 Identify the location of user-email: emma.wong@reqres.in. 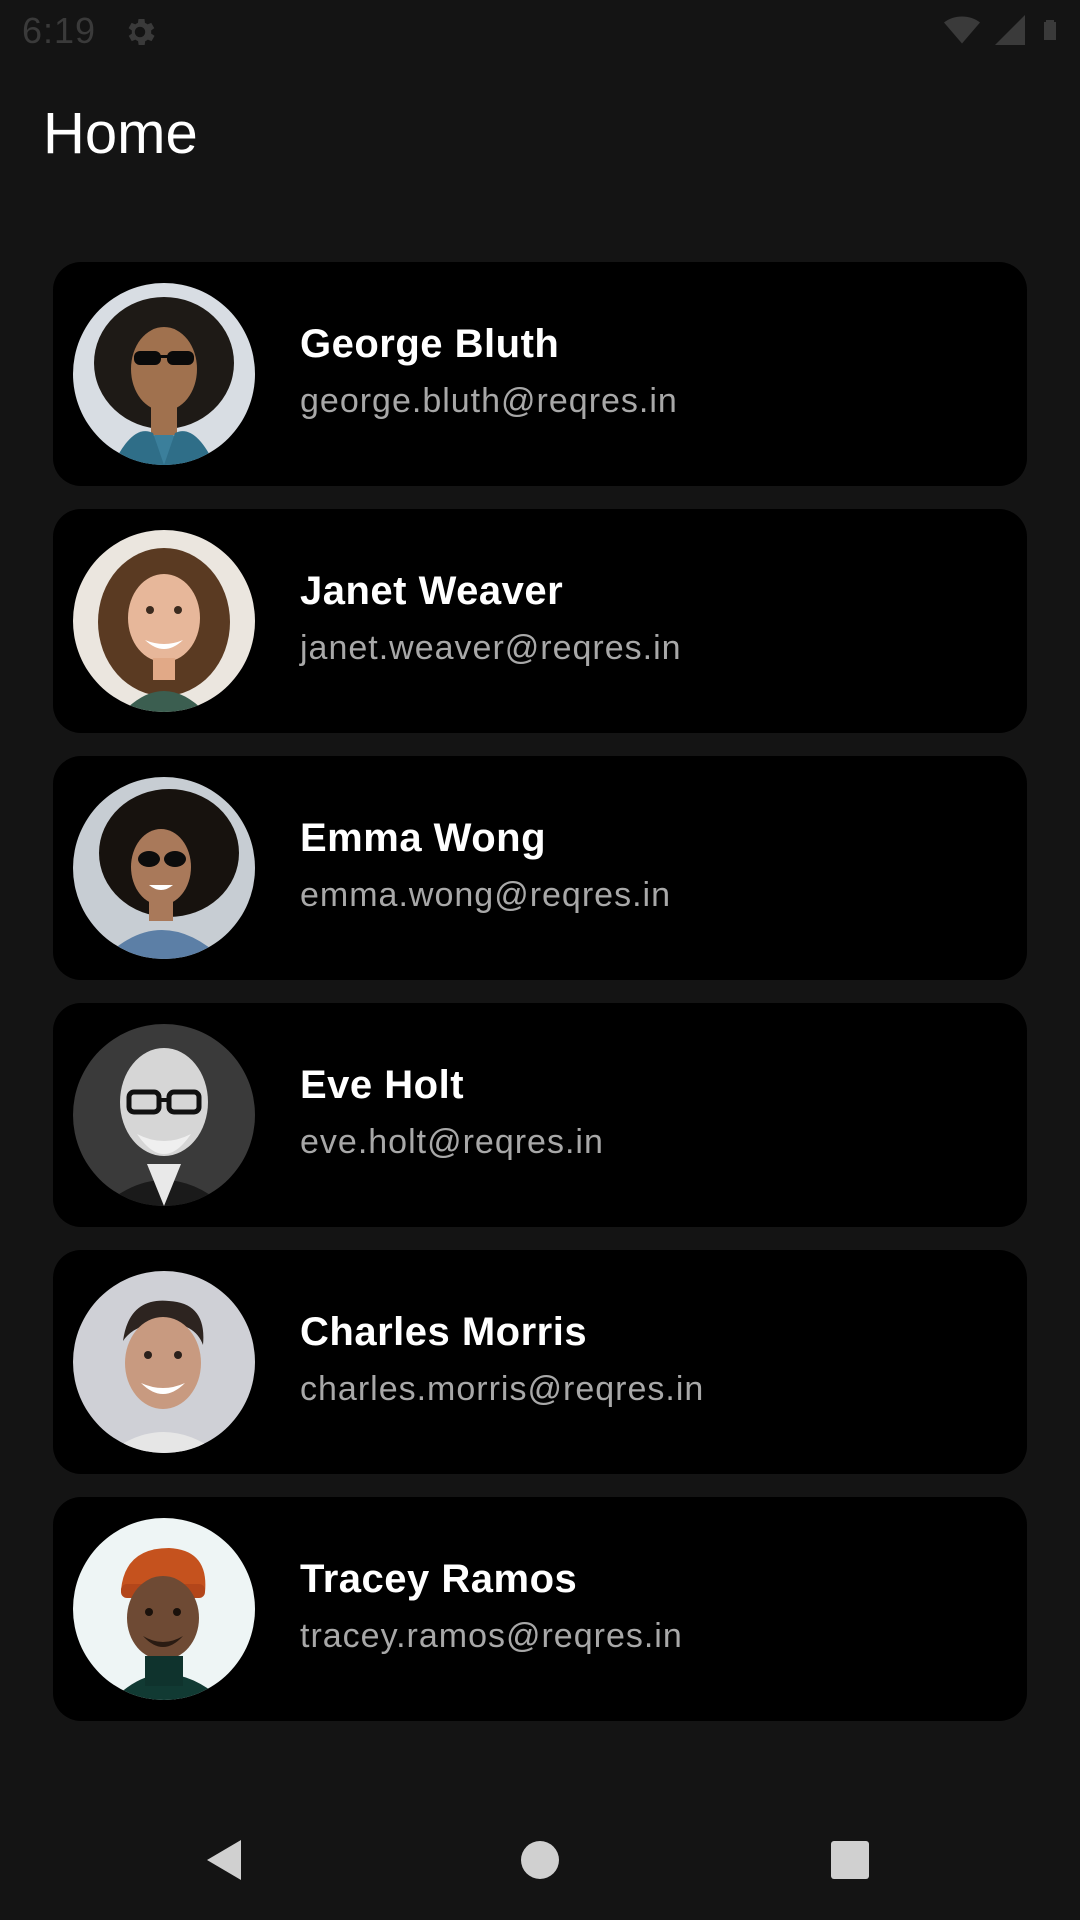
(485, 895).